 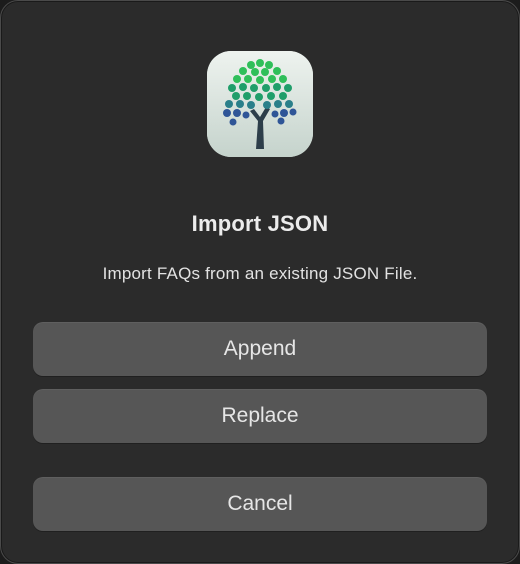 I want to click on append-button: Append, so click(x=260, y=349).